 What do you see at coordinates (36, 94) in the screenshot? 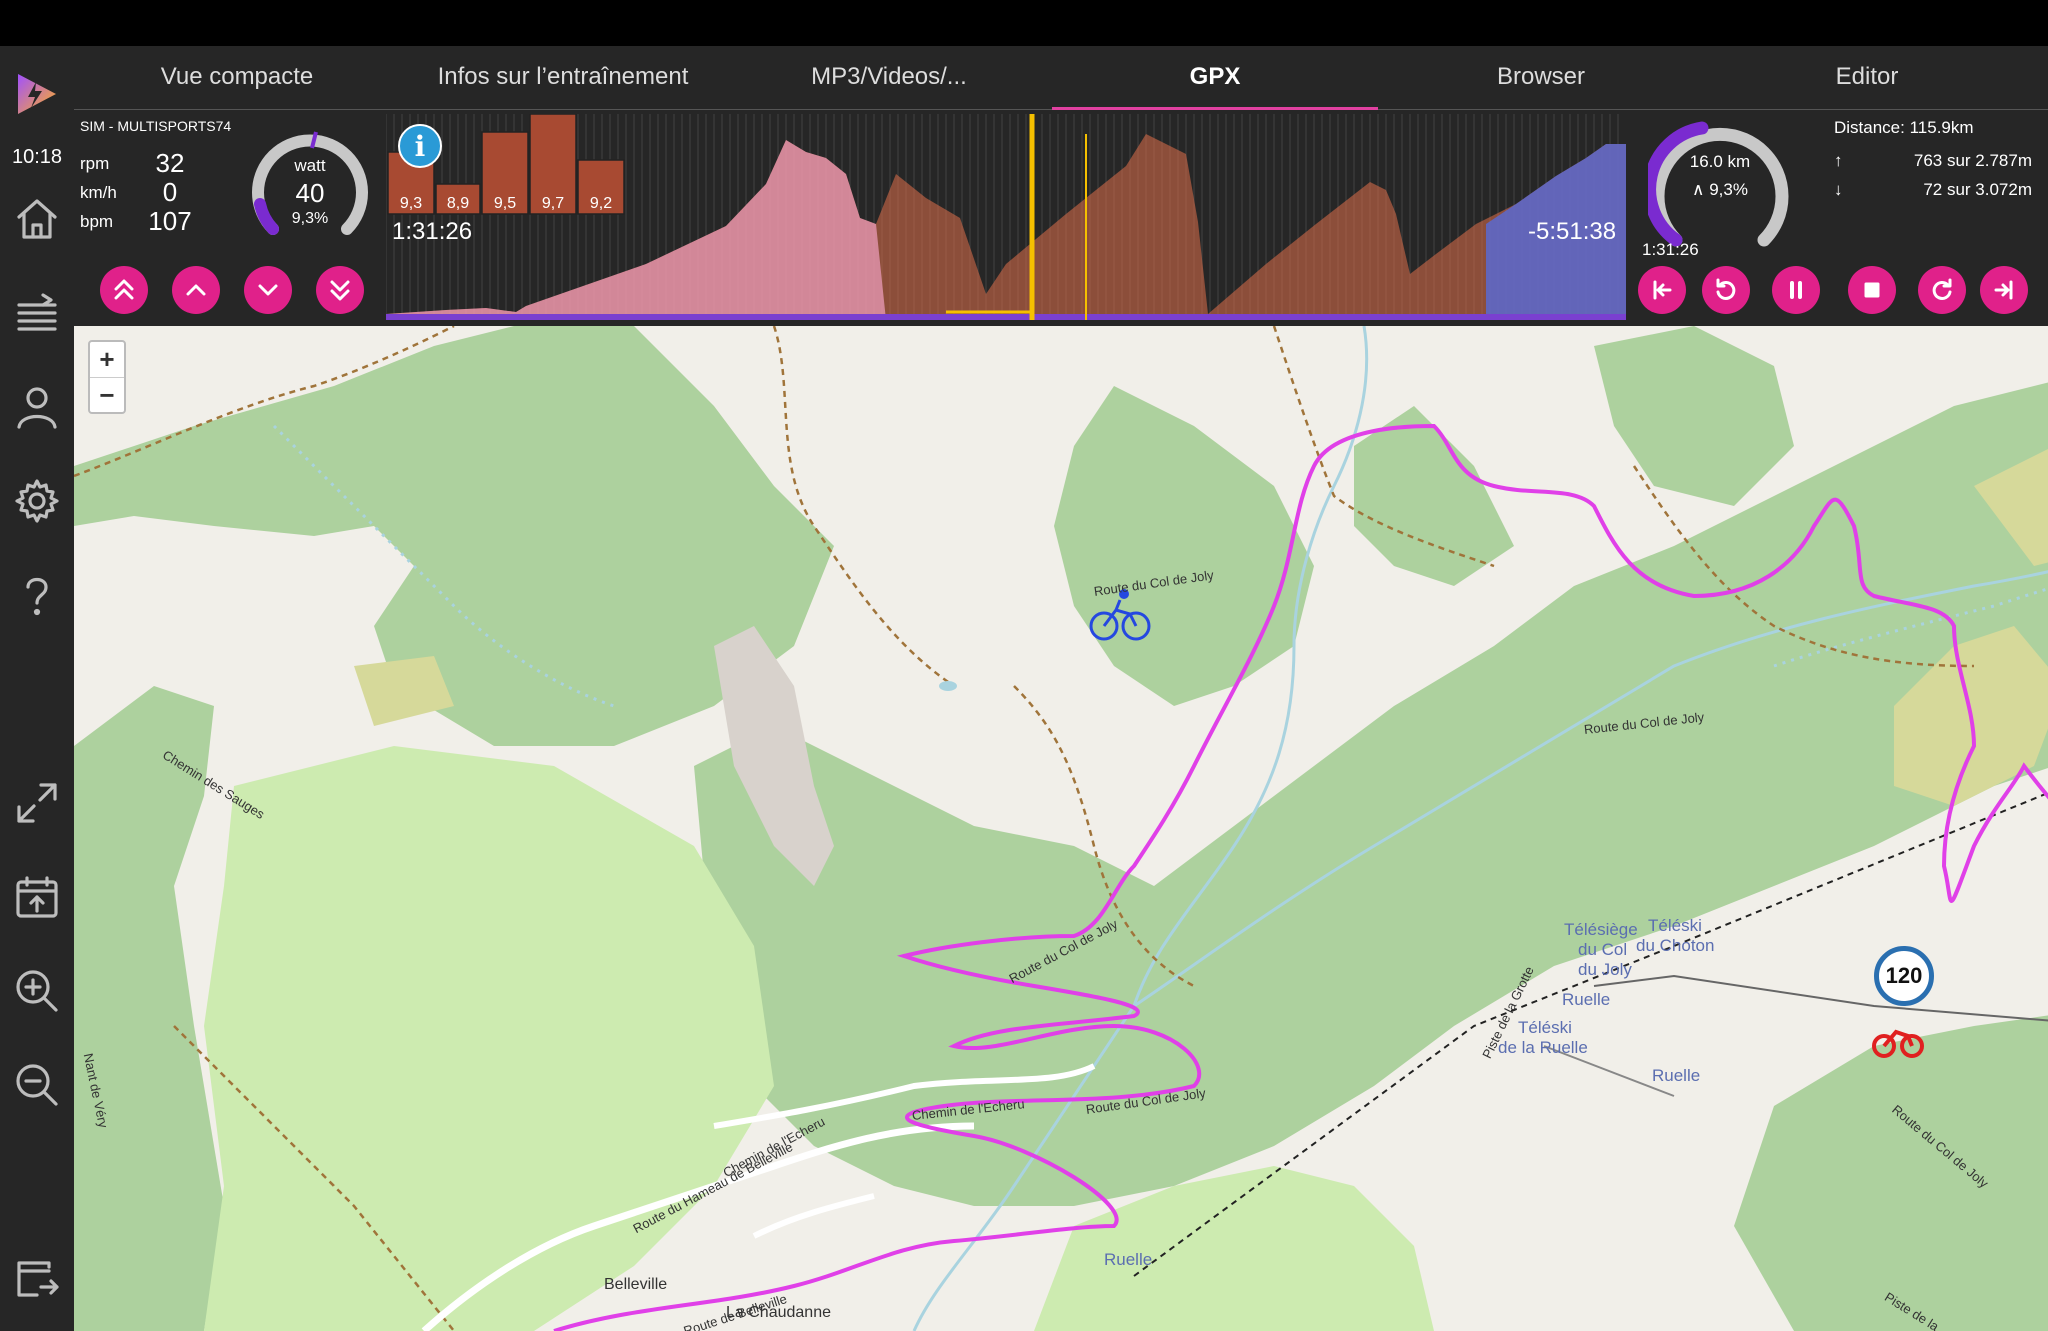
I see `app-logo-icon` at bounding box center [36, 94].